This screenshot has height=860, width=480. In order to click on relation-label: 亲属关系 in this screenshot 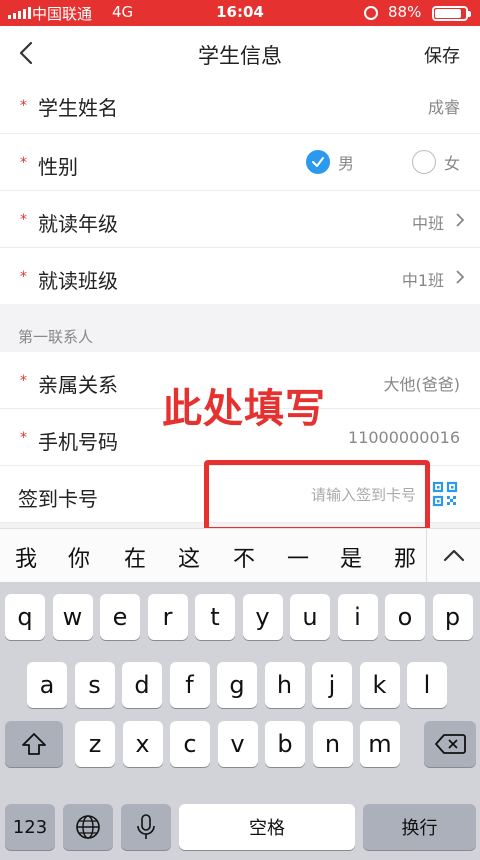, I will do `click(78, 385)`.